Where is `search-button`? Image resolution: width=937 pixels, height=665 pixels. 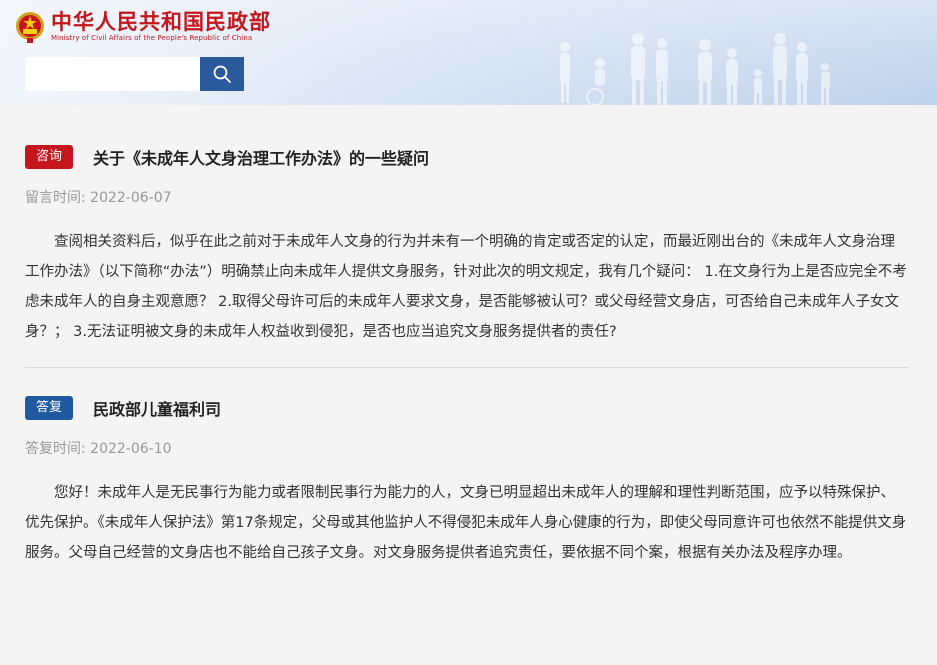 search-button is located at coordinates (222, 74).